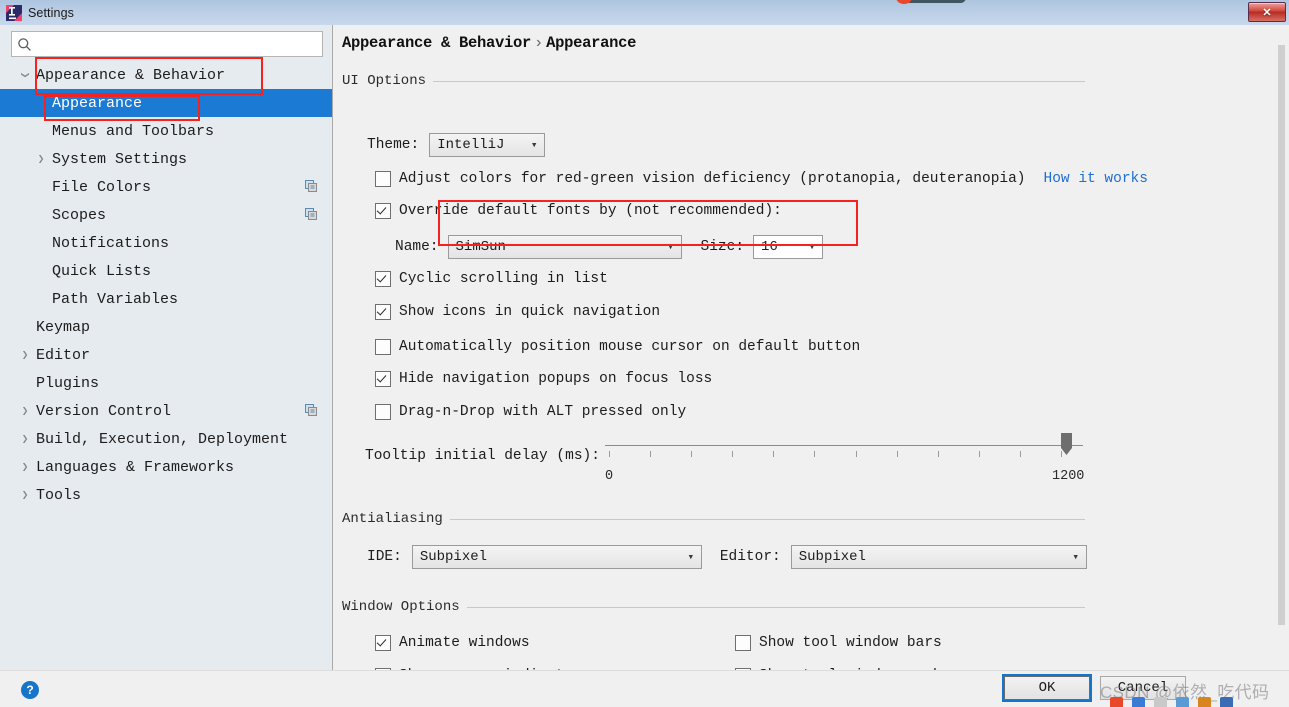 This screenshot has height=707, width=1289. What do you see at coordinates (383, 379) in the screenshot?
I see `checkbox-hide-navigation-popups-on-focus-loss` at bounding box center [383, 379].